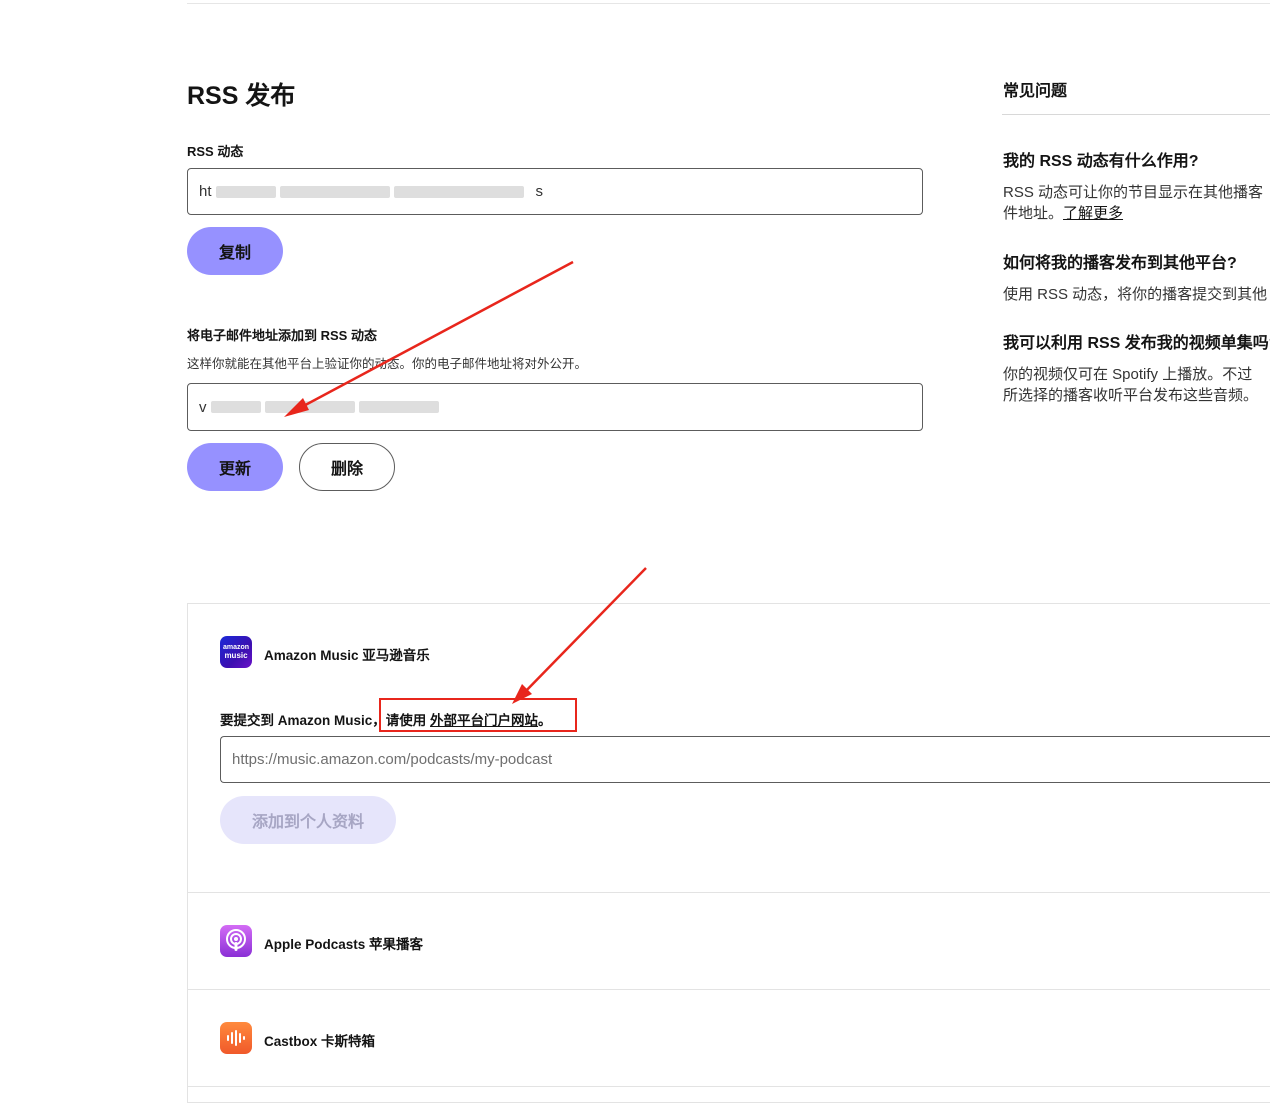 The width and height of the screenshot is (1270, 1103). I want to click on annotation-arrow, so click(465, 482).